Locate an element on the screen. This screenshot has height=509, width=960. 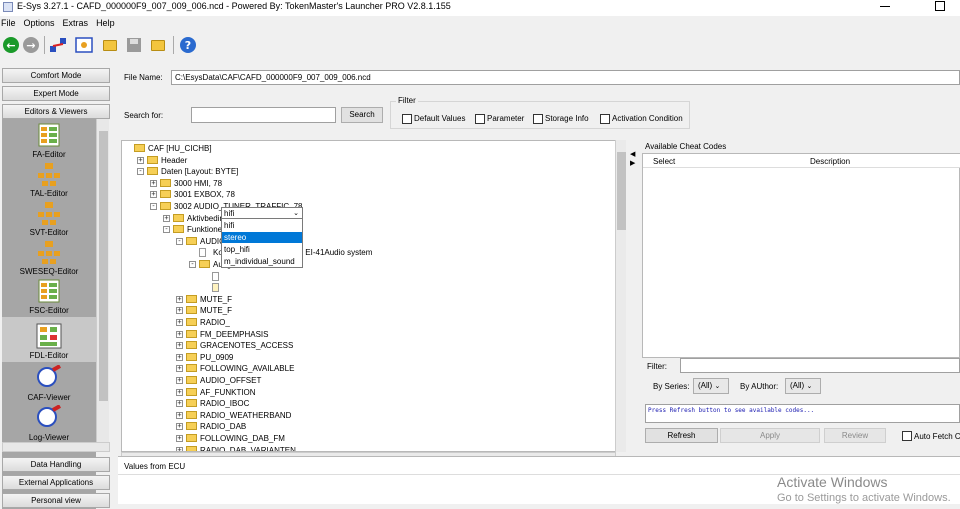
tree-node: + FOLLOWING_DAB_FM is located at coordinates (368, 438).